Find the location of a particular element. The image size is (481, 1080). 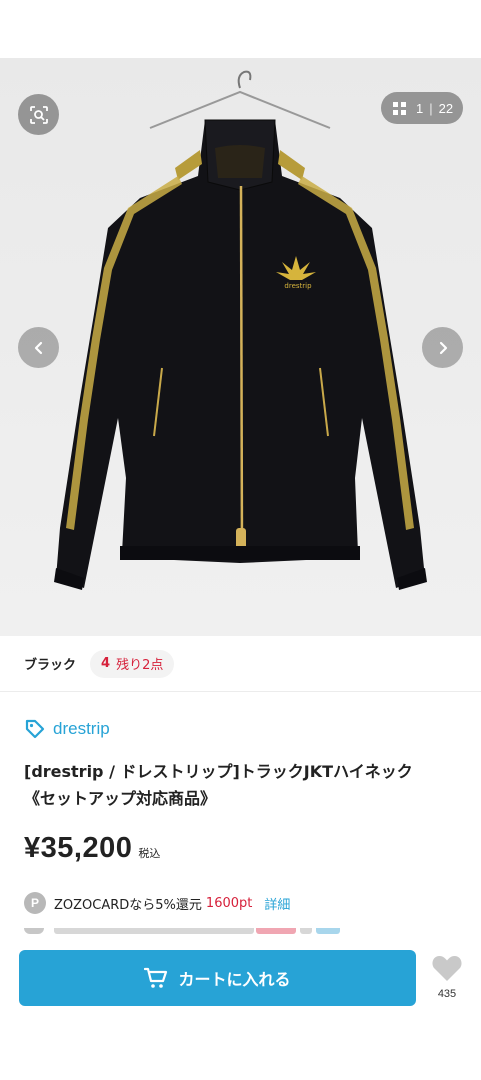

point-amount: 1600pt is located at coordinates (229, 903).